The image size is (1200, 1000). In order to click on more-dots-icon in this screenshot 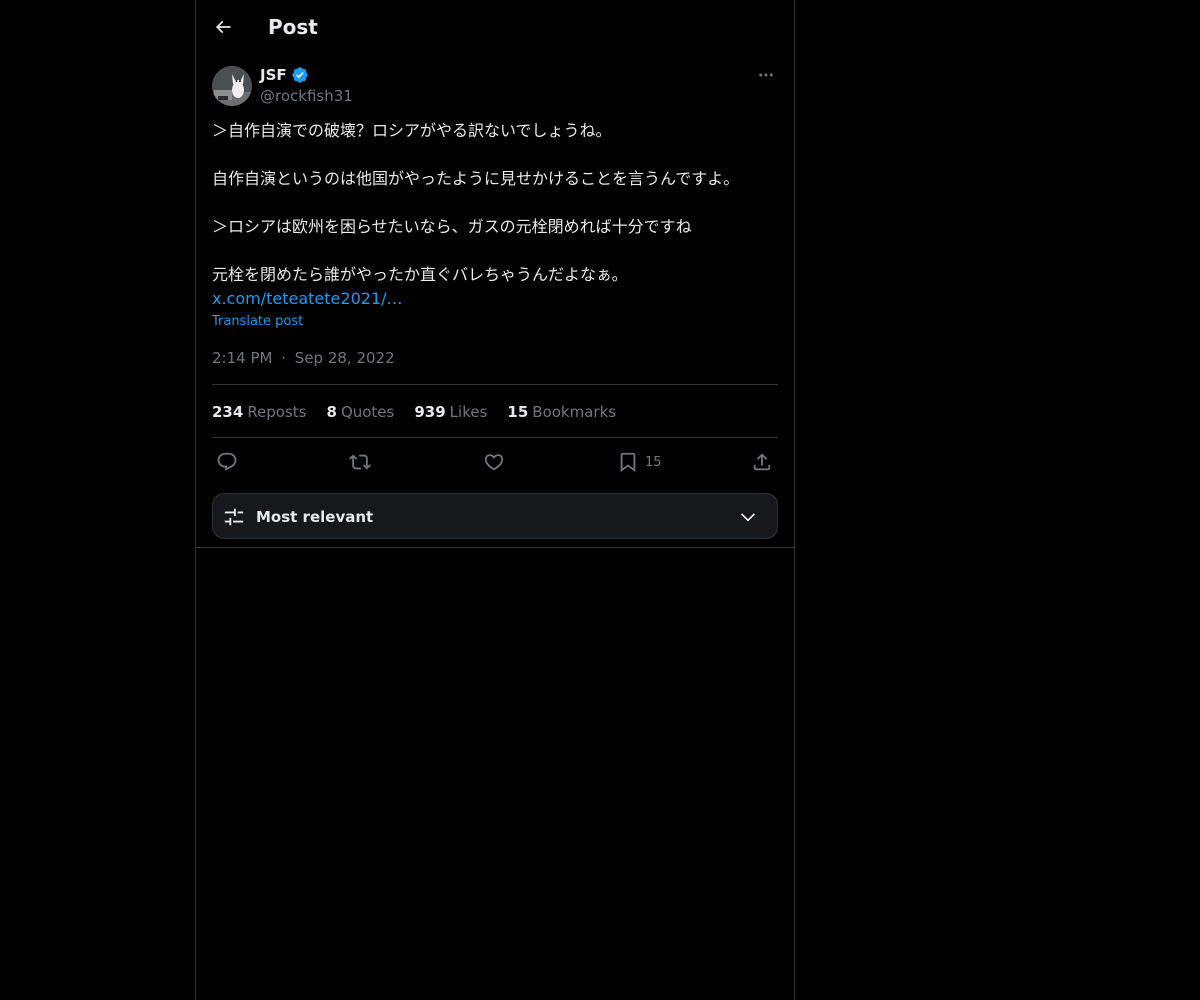, I will do `click(766, 75)`.